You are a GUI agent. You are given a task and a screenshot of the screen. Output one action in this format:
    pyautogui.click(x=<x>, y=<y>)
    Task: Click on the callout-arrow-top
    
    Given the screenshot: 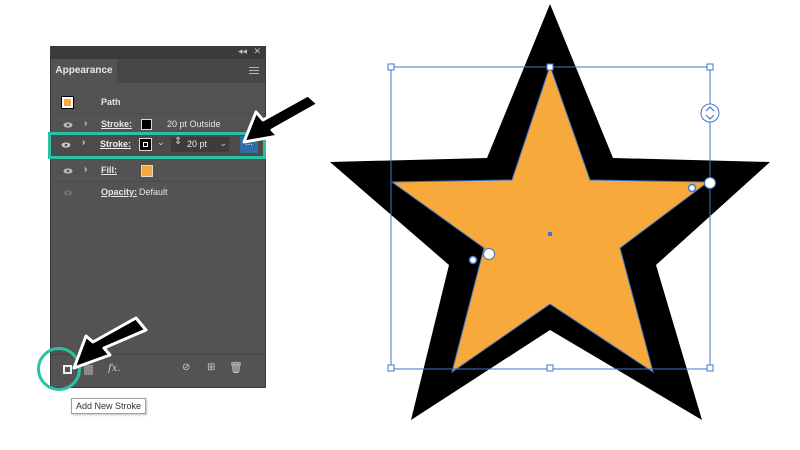 What is the action you would take?
    pyautogui.click(x=281, y=118)
    